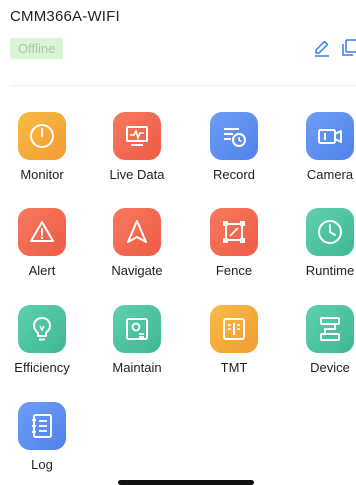 This screenshot has width=356, height=485. Describe the element at coordinates (37, 48) in the screenshot. I see `status-badge: Offline` at that location.